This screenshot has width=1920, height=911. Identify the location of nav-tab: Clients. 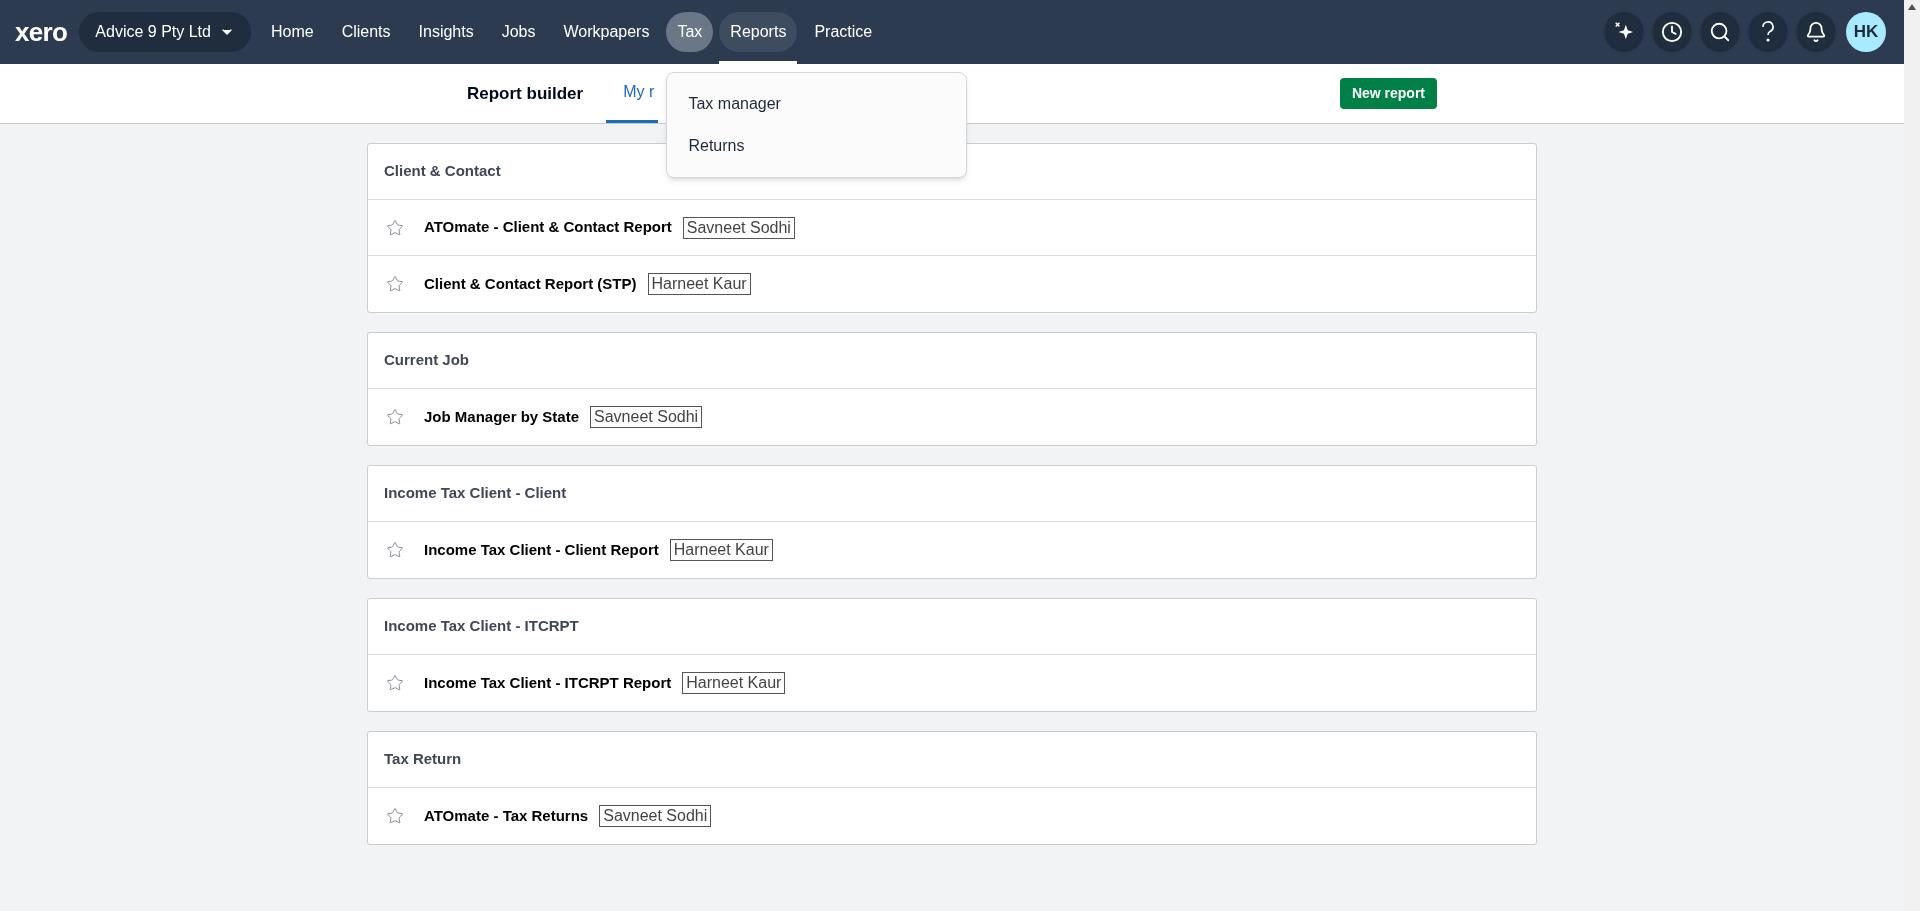
(366, 32).